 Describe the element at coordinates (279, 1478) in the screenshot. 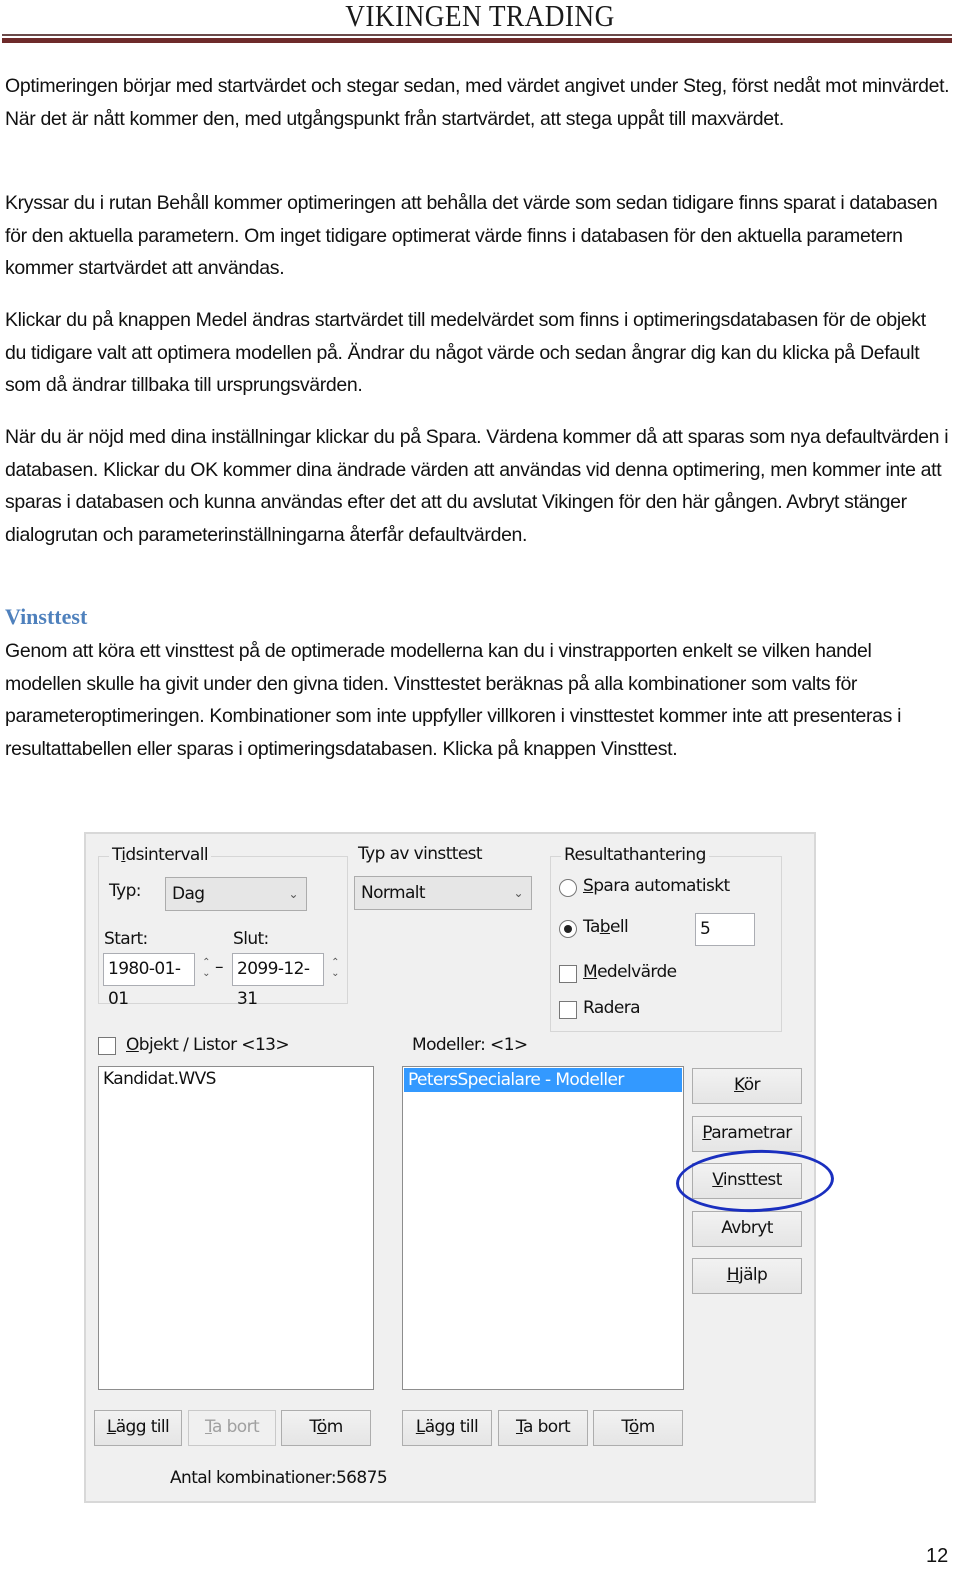

I see `antal-kombinationer-label: Antal kombinationer:56875` at that location.